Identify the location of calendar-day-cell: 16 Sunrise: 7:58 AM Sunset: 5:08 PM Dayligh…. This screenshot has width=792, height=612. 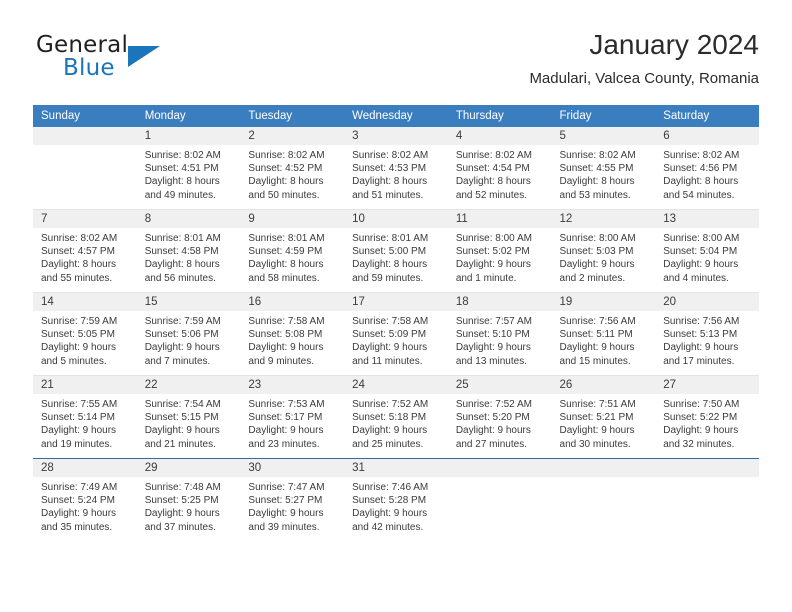
(292, 334).